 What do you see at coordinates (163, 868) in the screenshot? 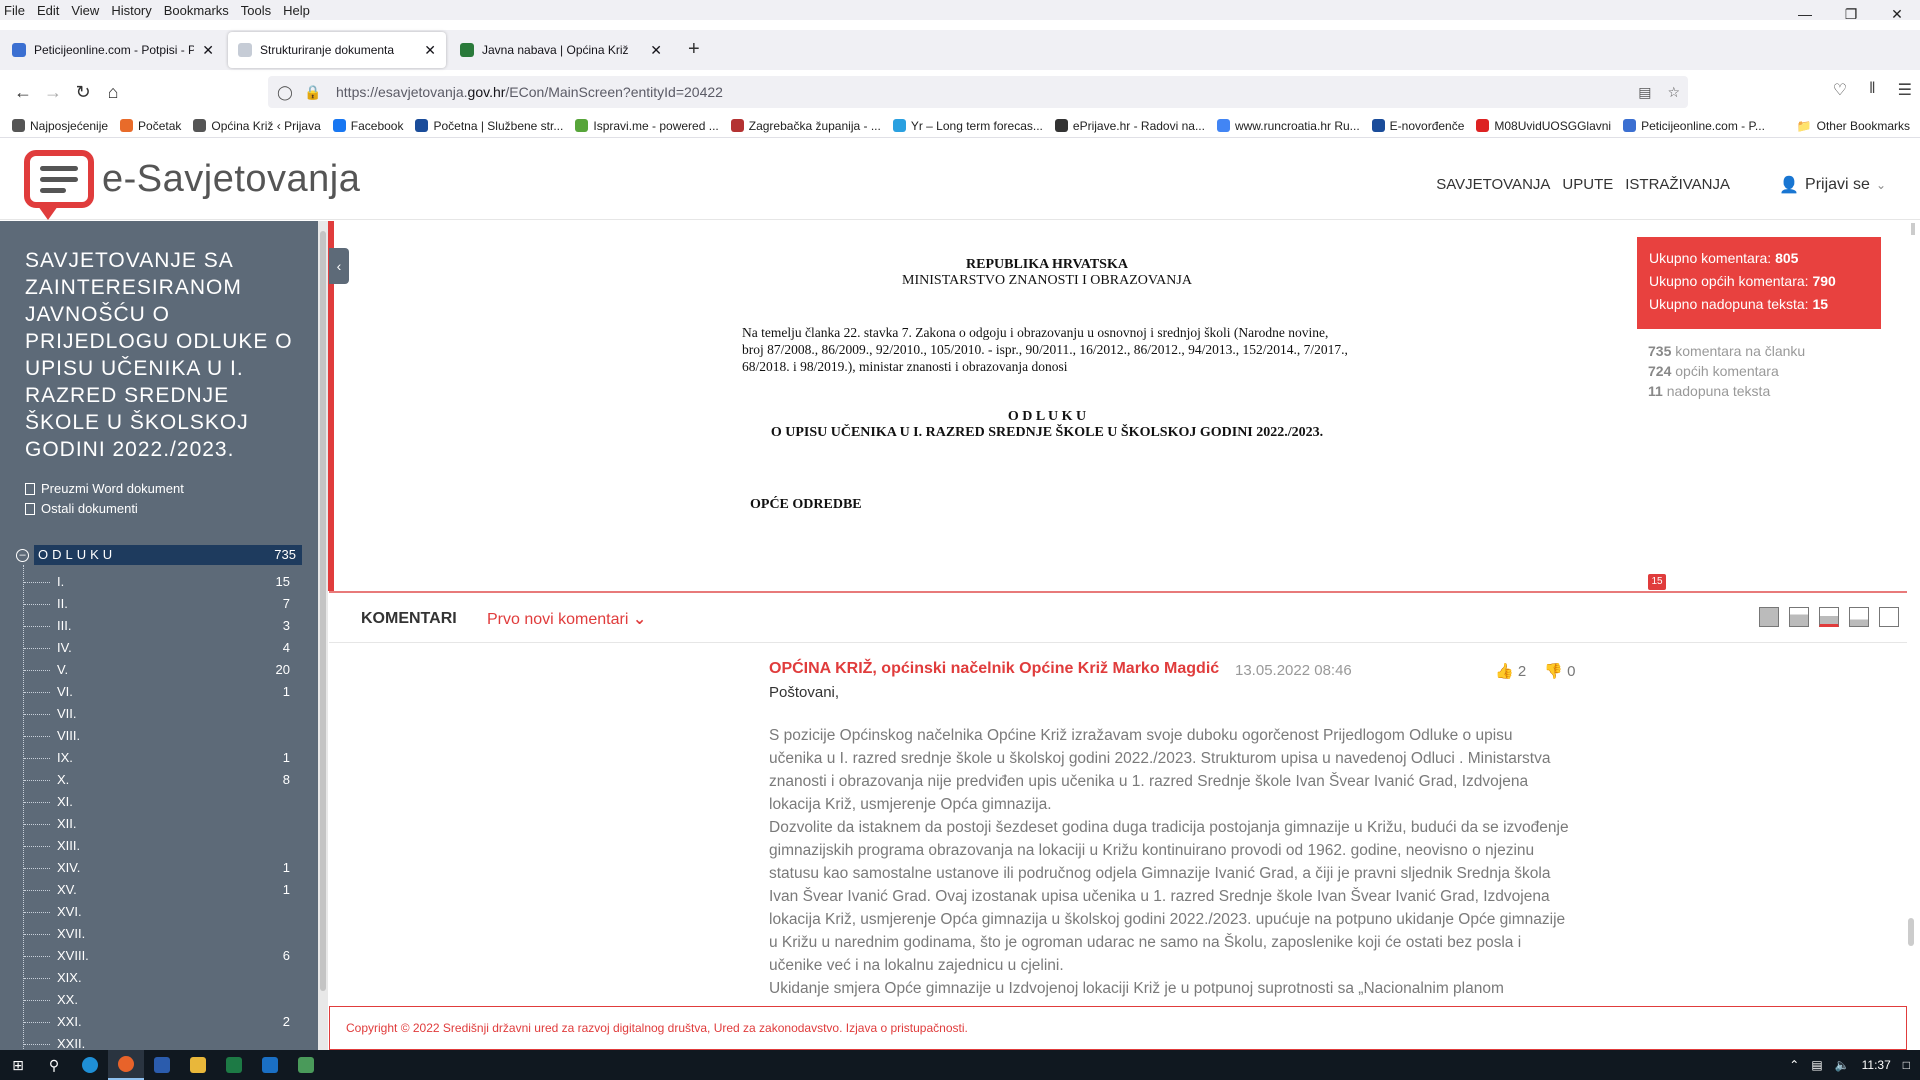
I see `toc-item: XIV. 1` at bounding box center [163, 868].